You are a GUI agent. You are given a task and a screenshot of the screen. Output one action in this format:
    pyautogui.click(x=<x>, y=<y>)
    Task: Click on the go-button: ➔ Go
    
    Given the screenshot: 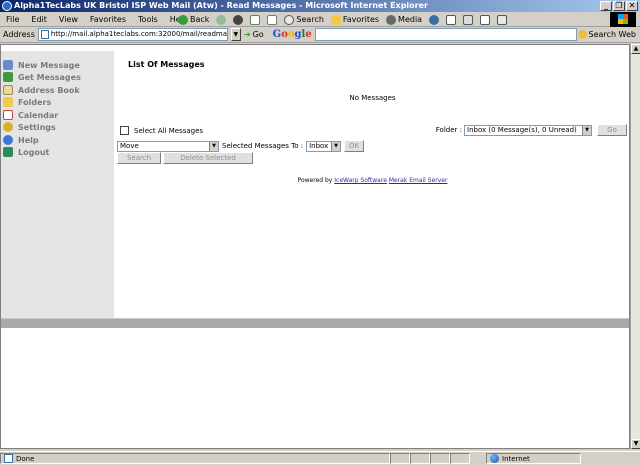 What is the action you would take?
    pyautogui.click(x=254, y=34)
    